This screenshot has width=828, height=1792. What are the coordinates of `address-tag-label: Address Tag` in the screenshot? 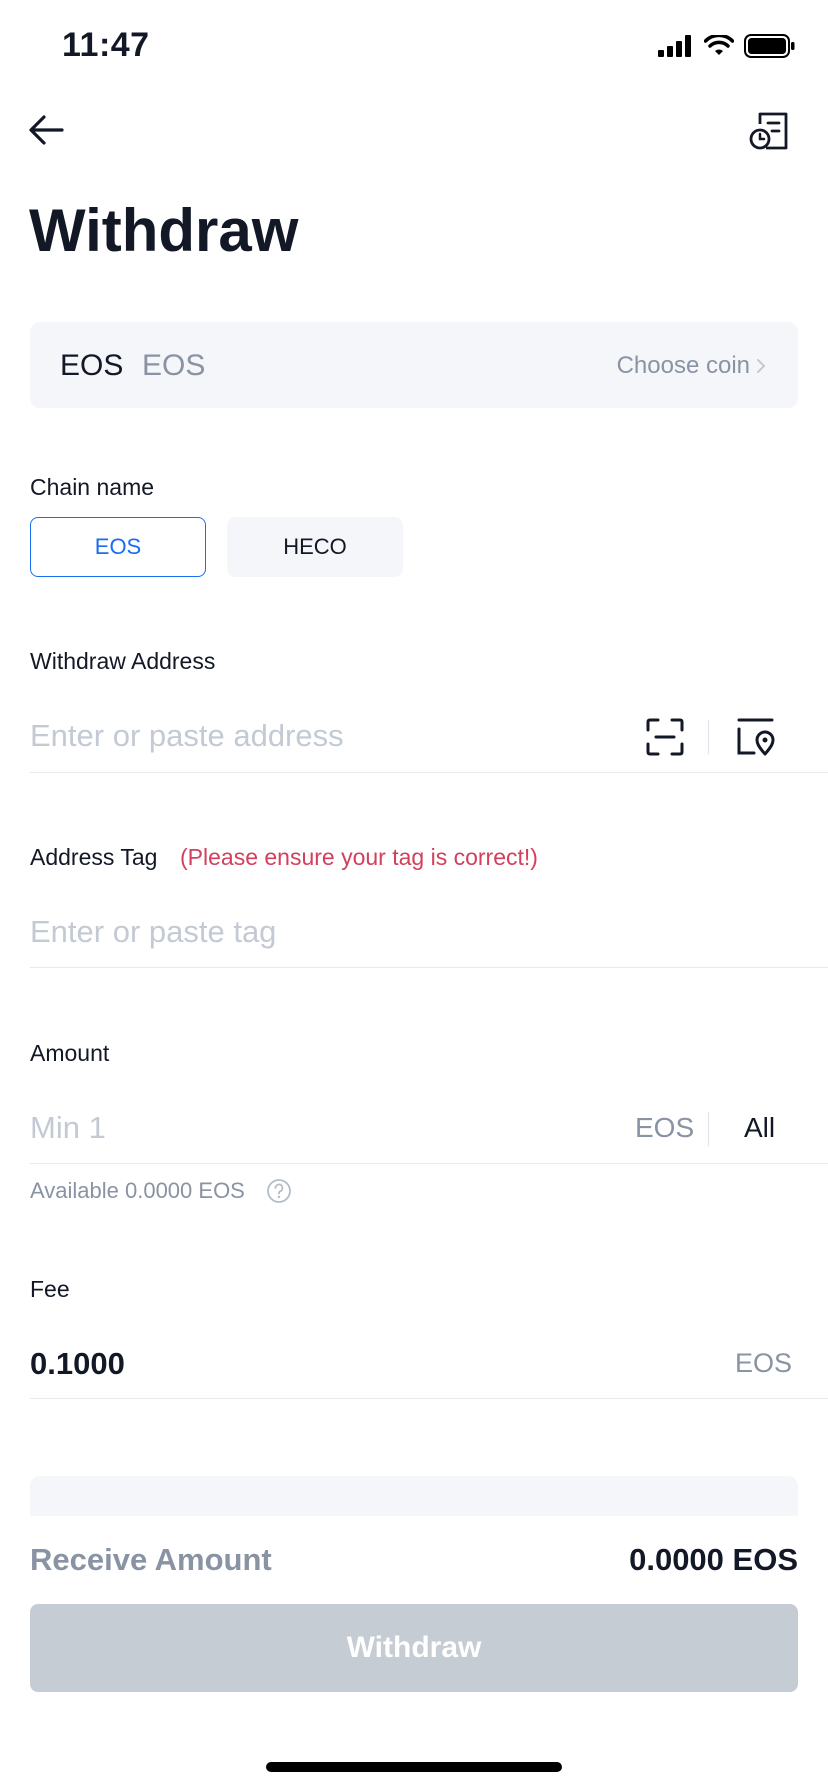 It's located at (94, 857).